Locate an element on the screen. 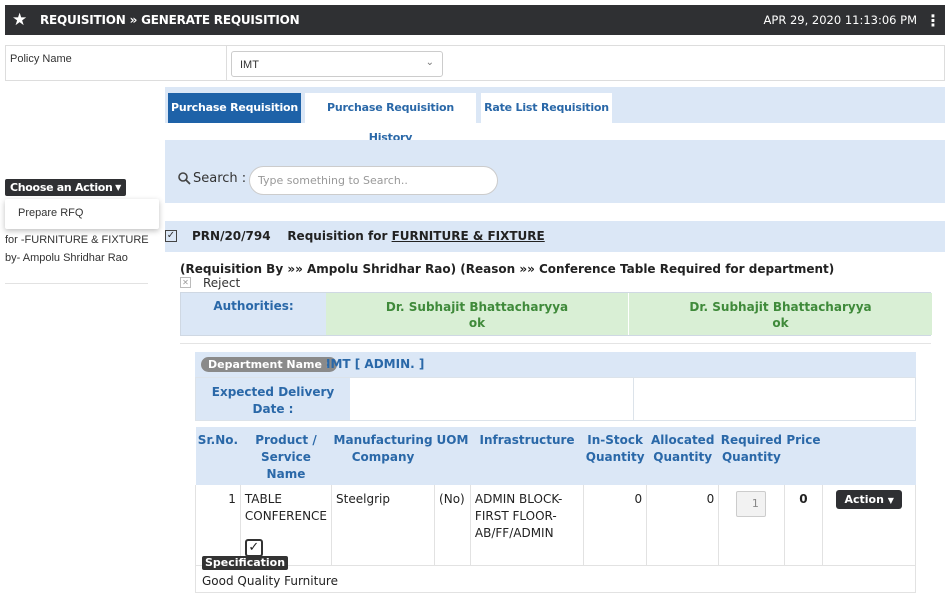 The image size is (950, 595). search-bar: Search : Type something to Search.. is located at coordinates (555, 171).